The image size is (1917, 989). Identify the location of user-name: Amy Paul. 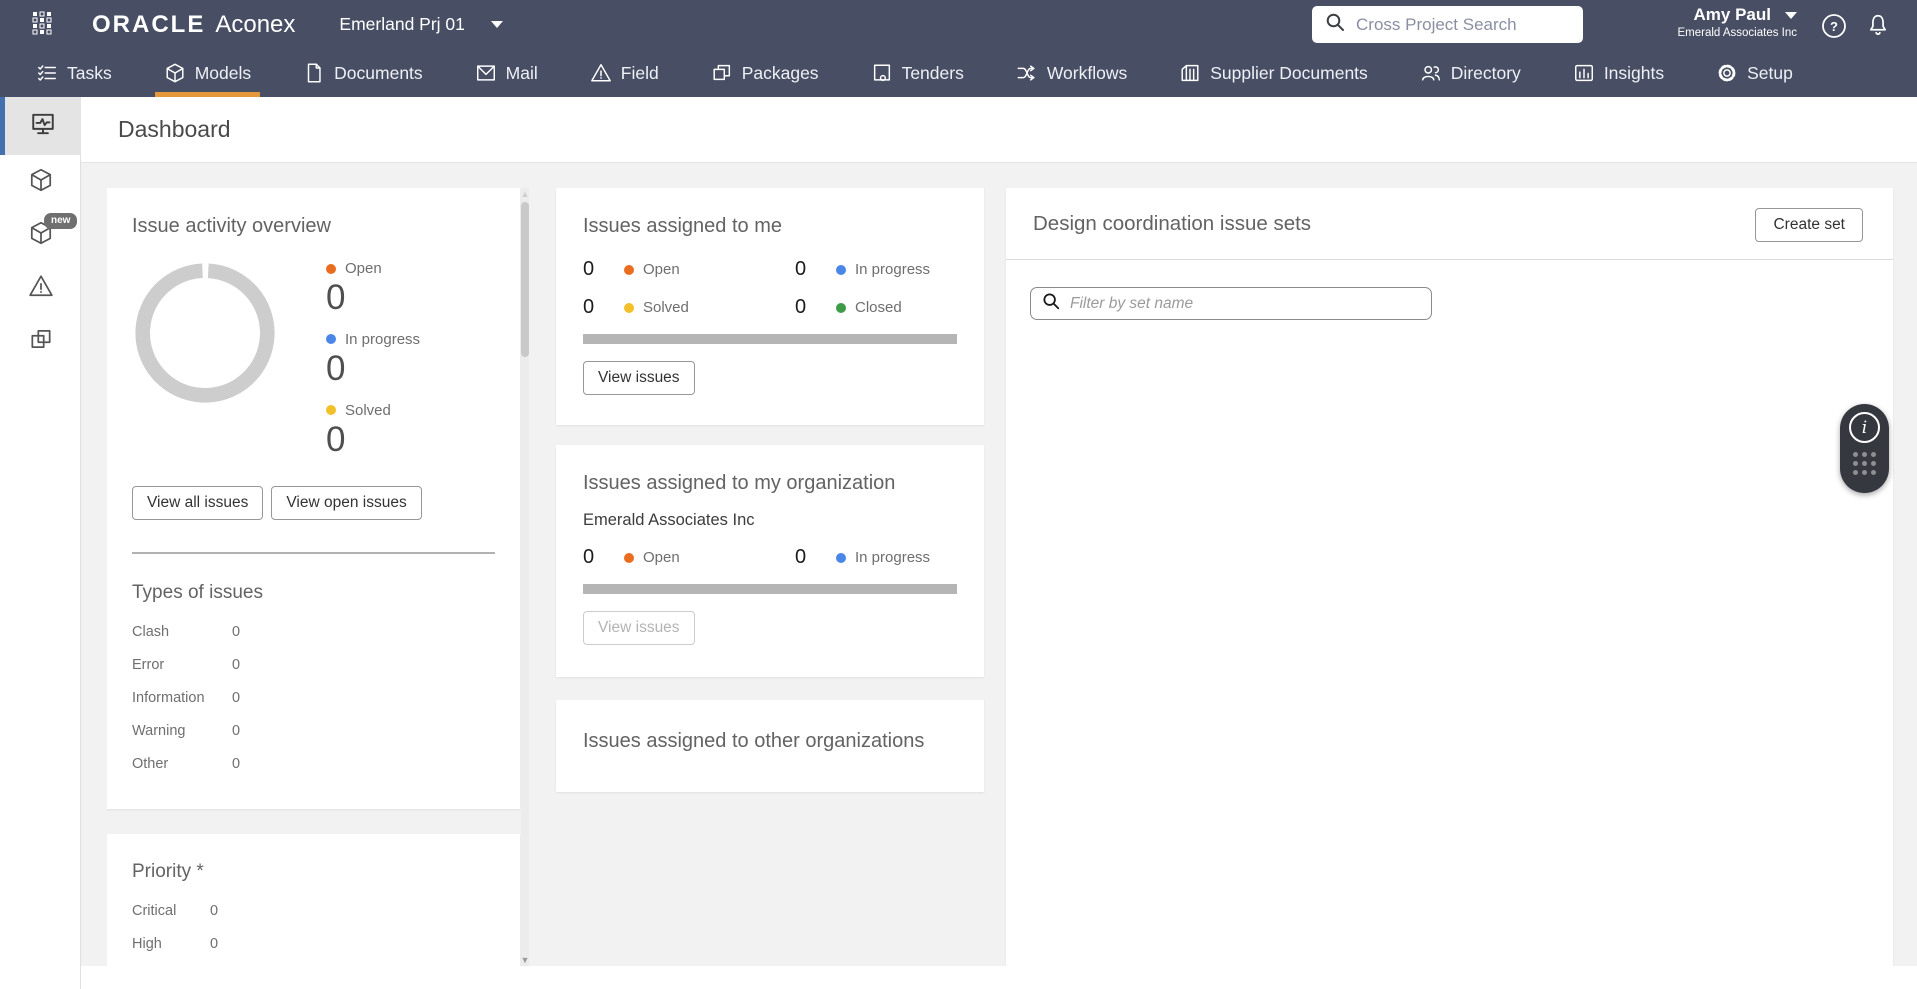
(1732, 14).